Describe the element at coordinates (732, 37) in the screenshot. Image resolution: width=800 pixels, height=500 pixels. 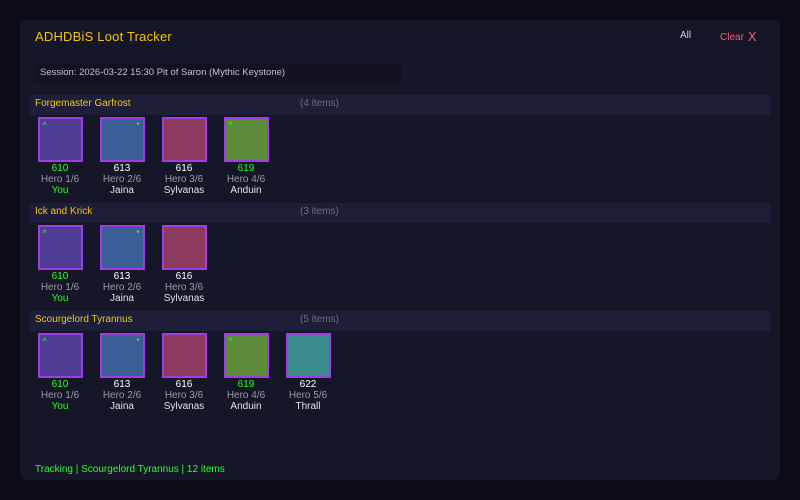
I see `clear-label: Clear` at that location.